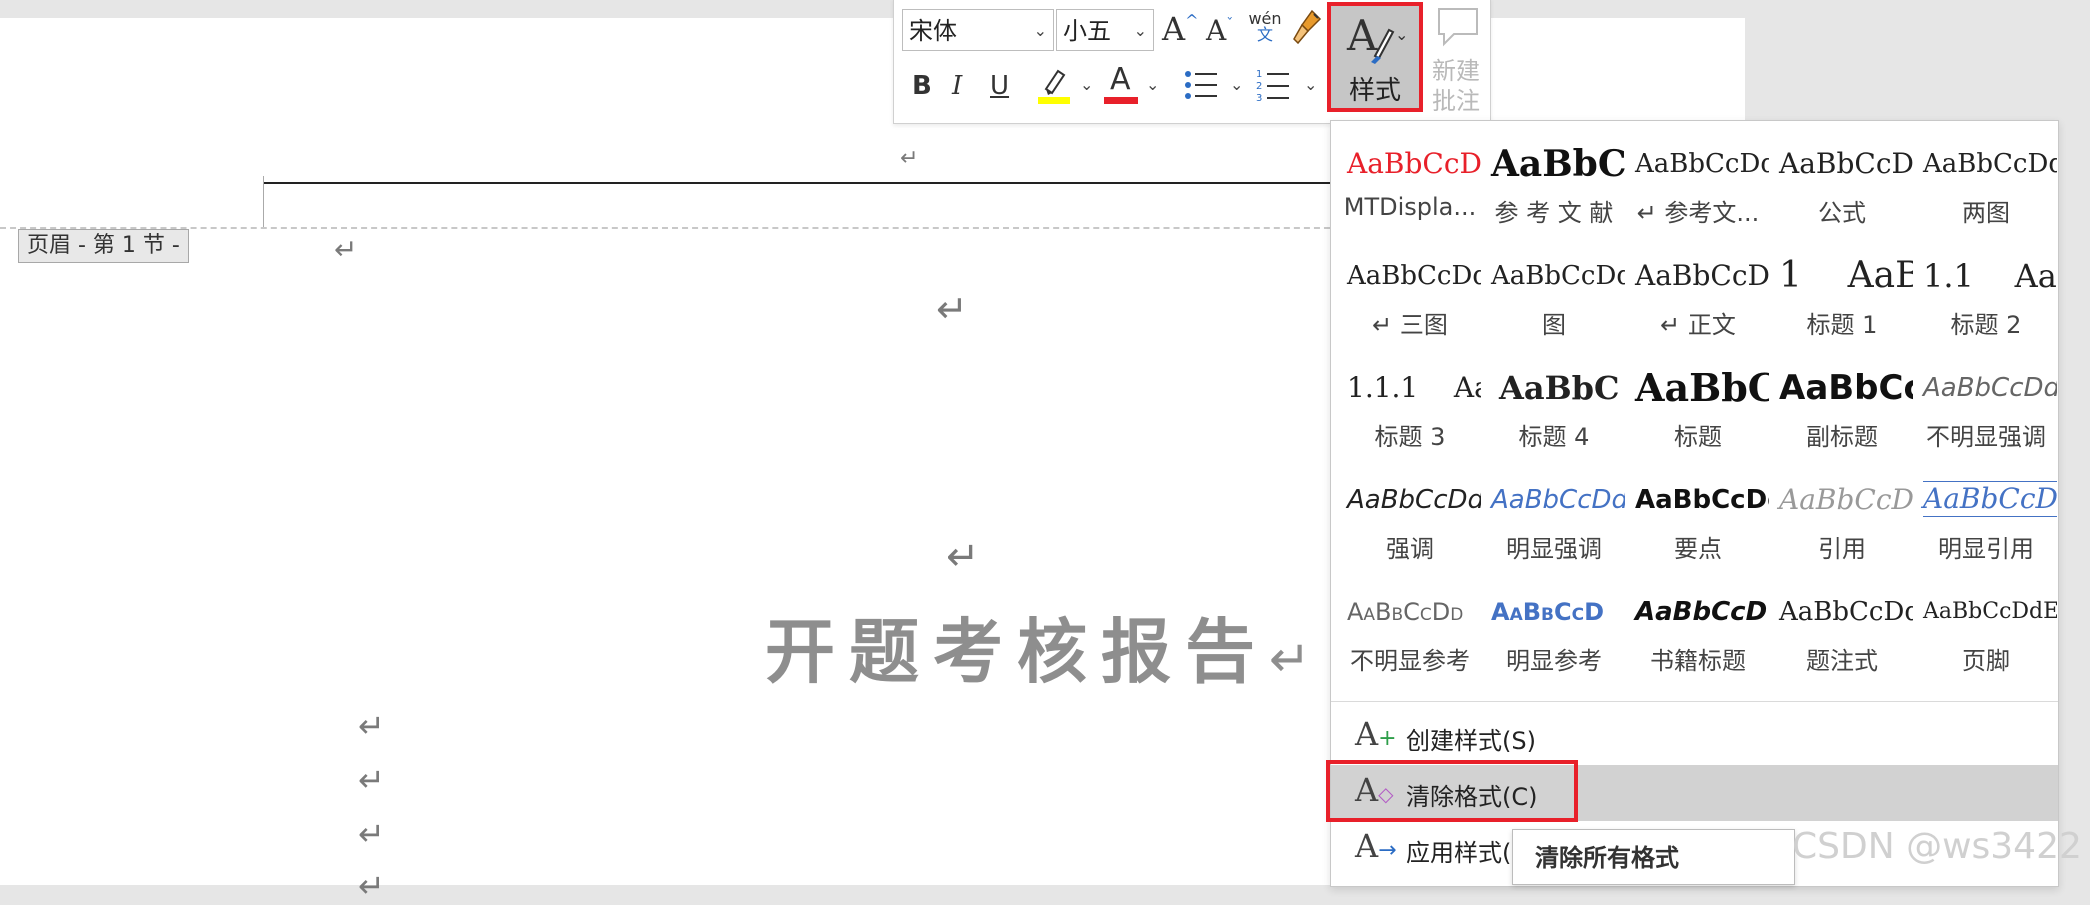 The height and width of the screenshot is (905, 2090). What do you see at coordinates (978, 30) in the screenshot?
I see `font-name-combo: 宋体 ⌄` at bounding box center [978, 30].